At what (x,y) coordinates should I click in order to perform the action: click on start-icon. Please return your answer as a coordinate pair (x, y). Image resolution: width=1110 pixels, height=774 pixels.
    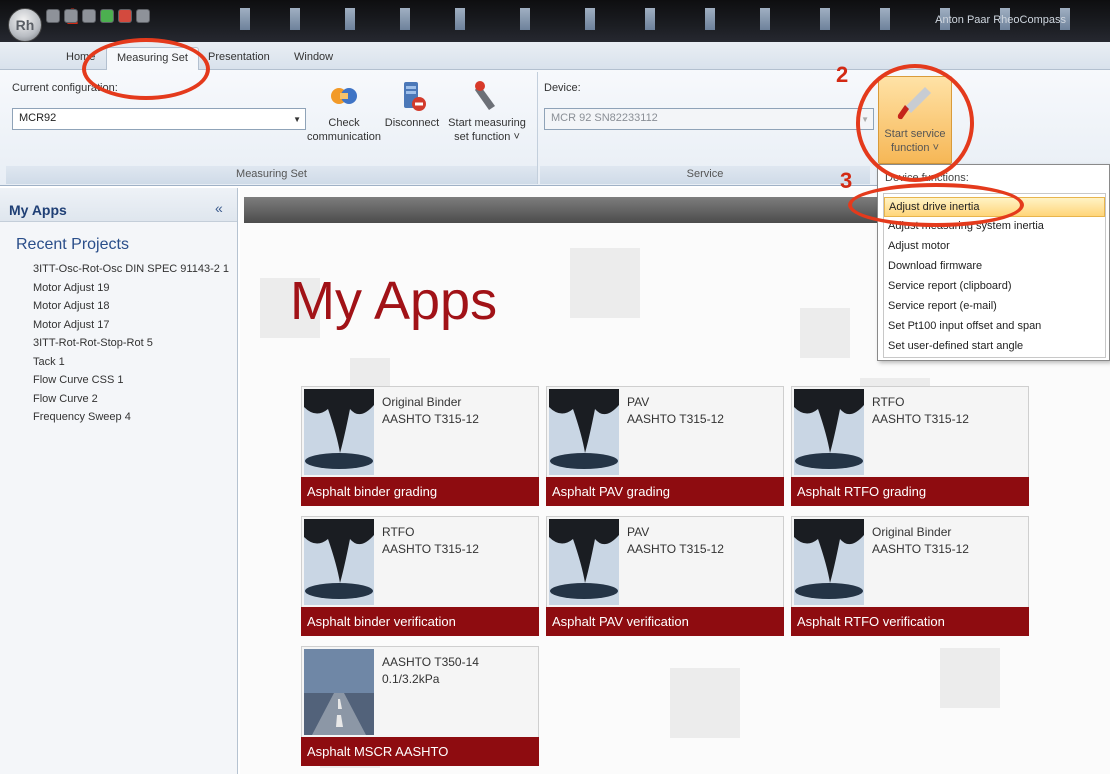
    Looking at the image, I should click on (107, 16).